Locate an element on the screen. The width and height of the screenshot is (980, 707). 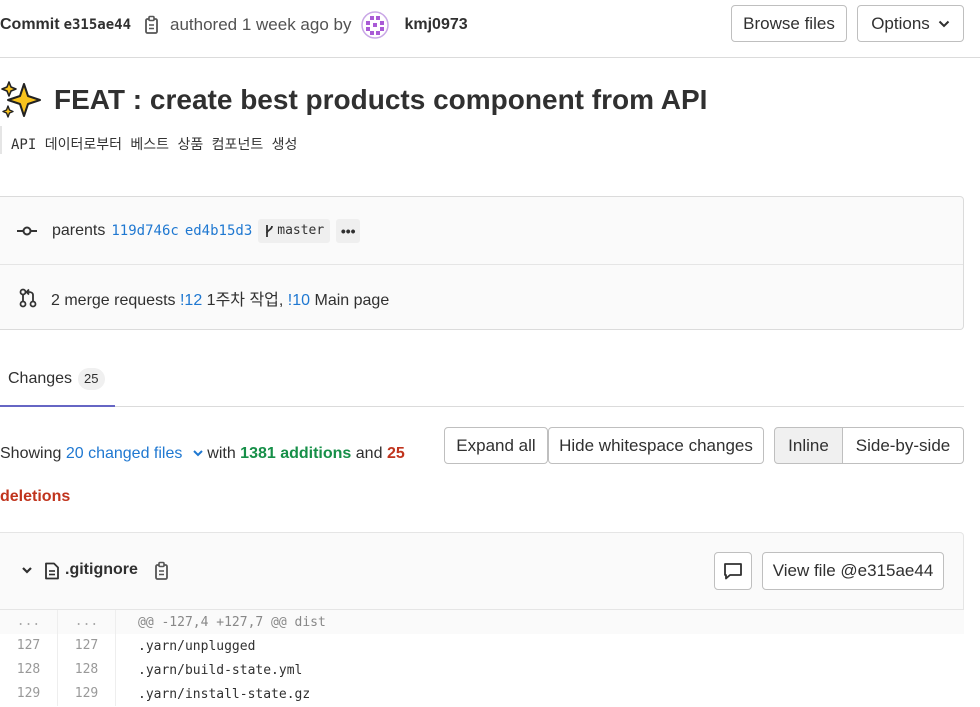
tab-changes: Changes 25 is located at coordinates (57, 379).